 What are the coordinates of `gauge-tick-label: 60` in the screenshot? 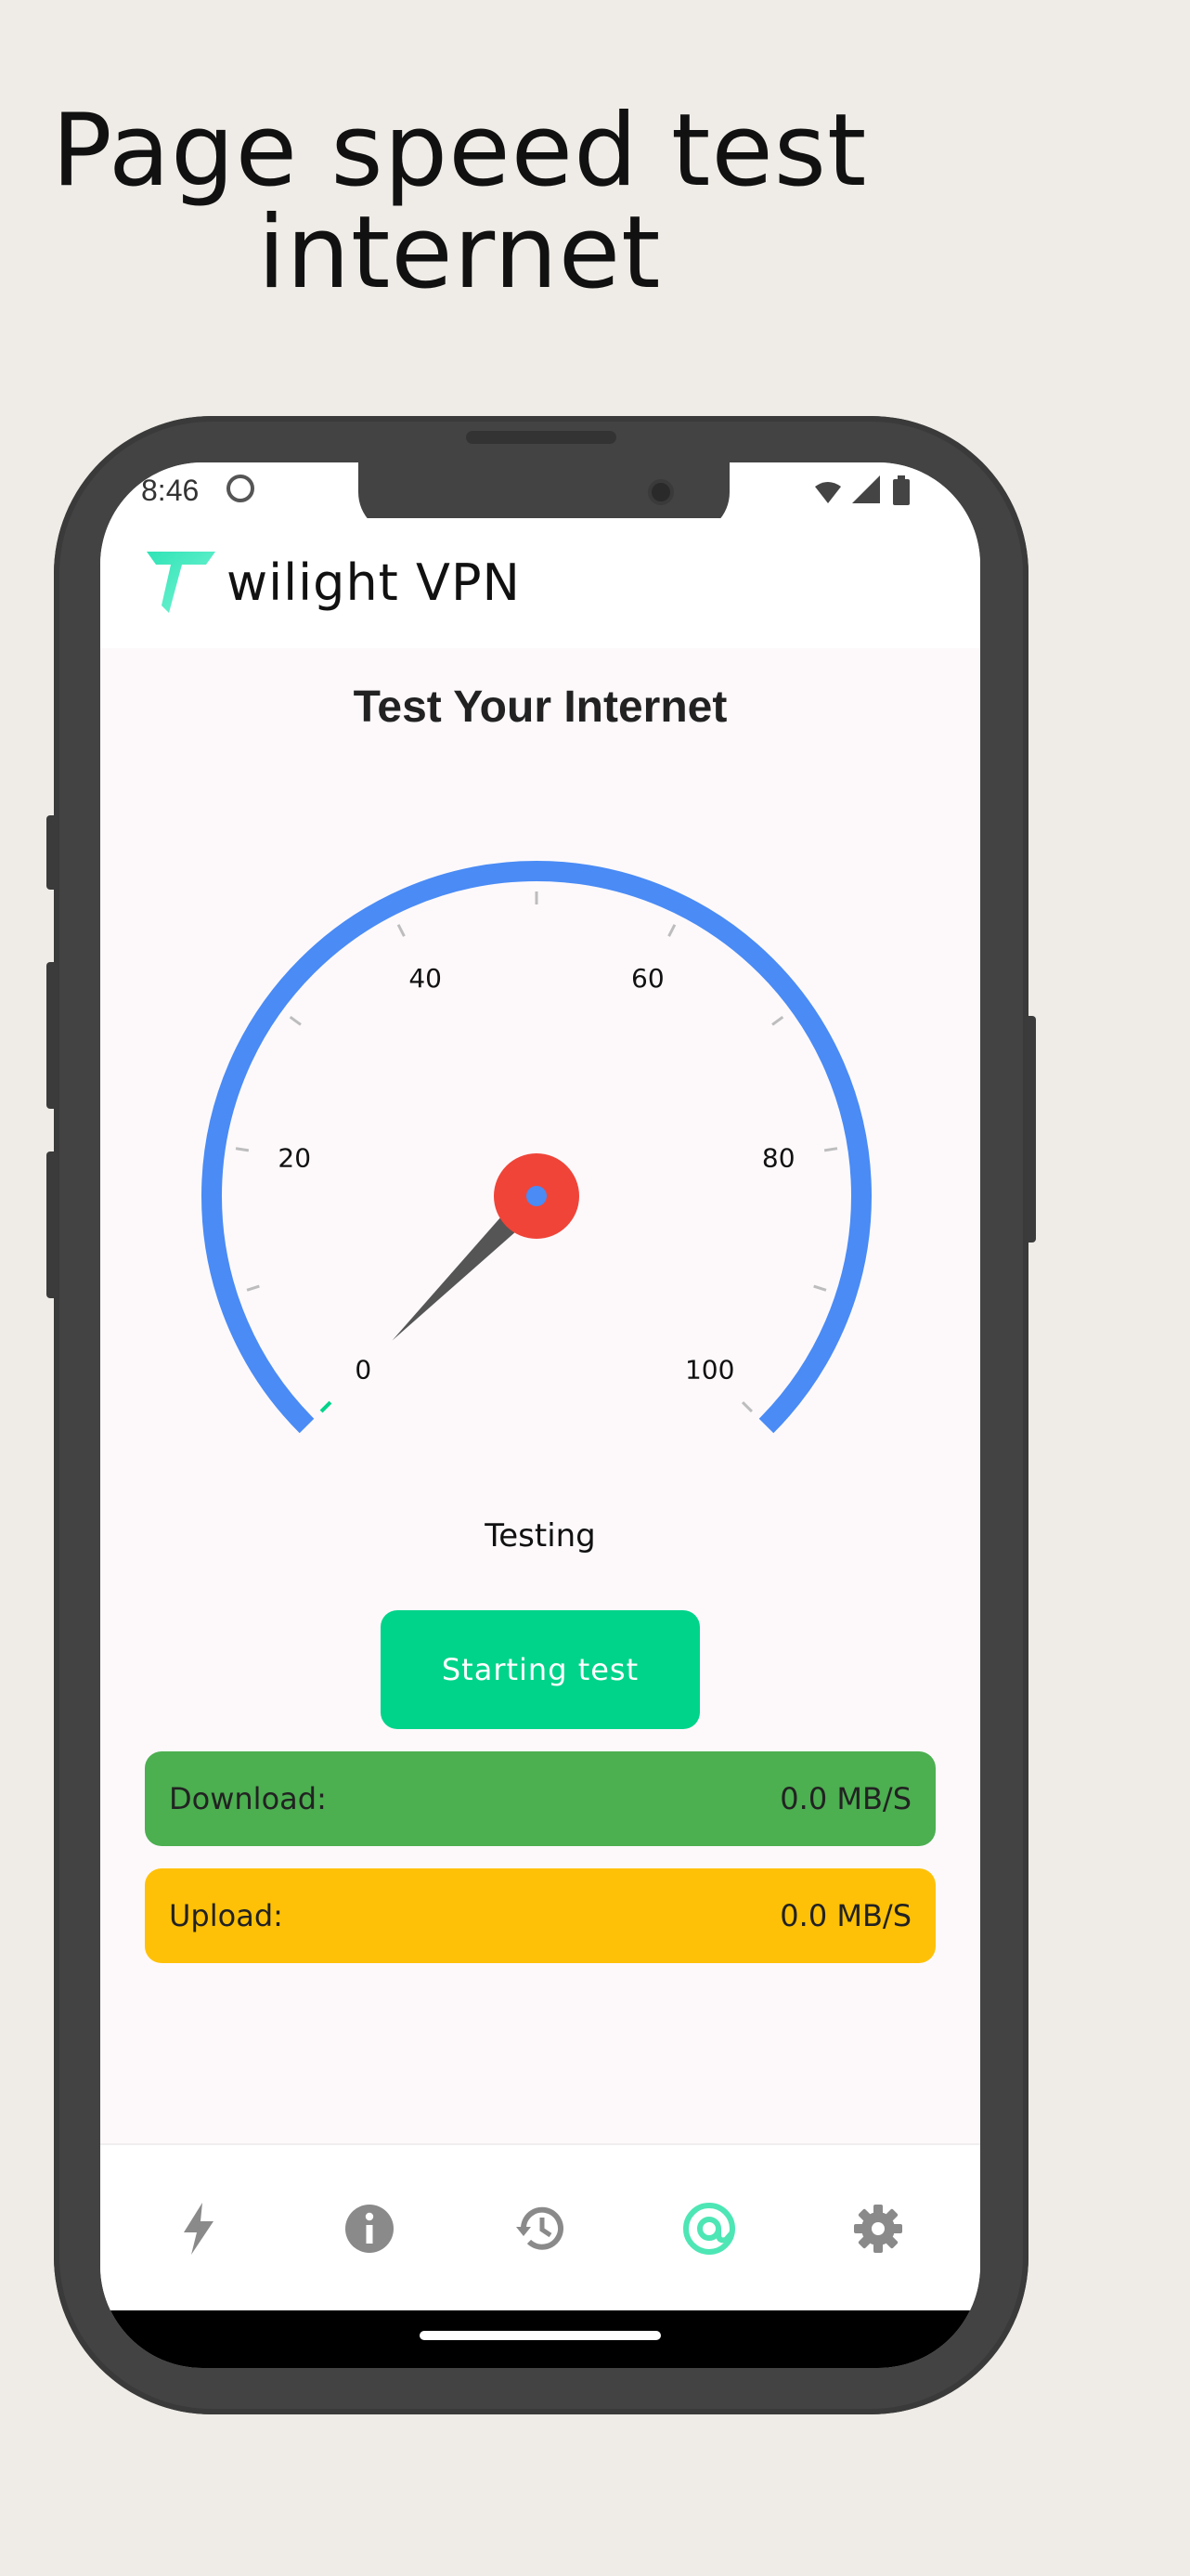 It's located at (648, 978).